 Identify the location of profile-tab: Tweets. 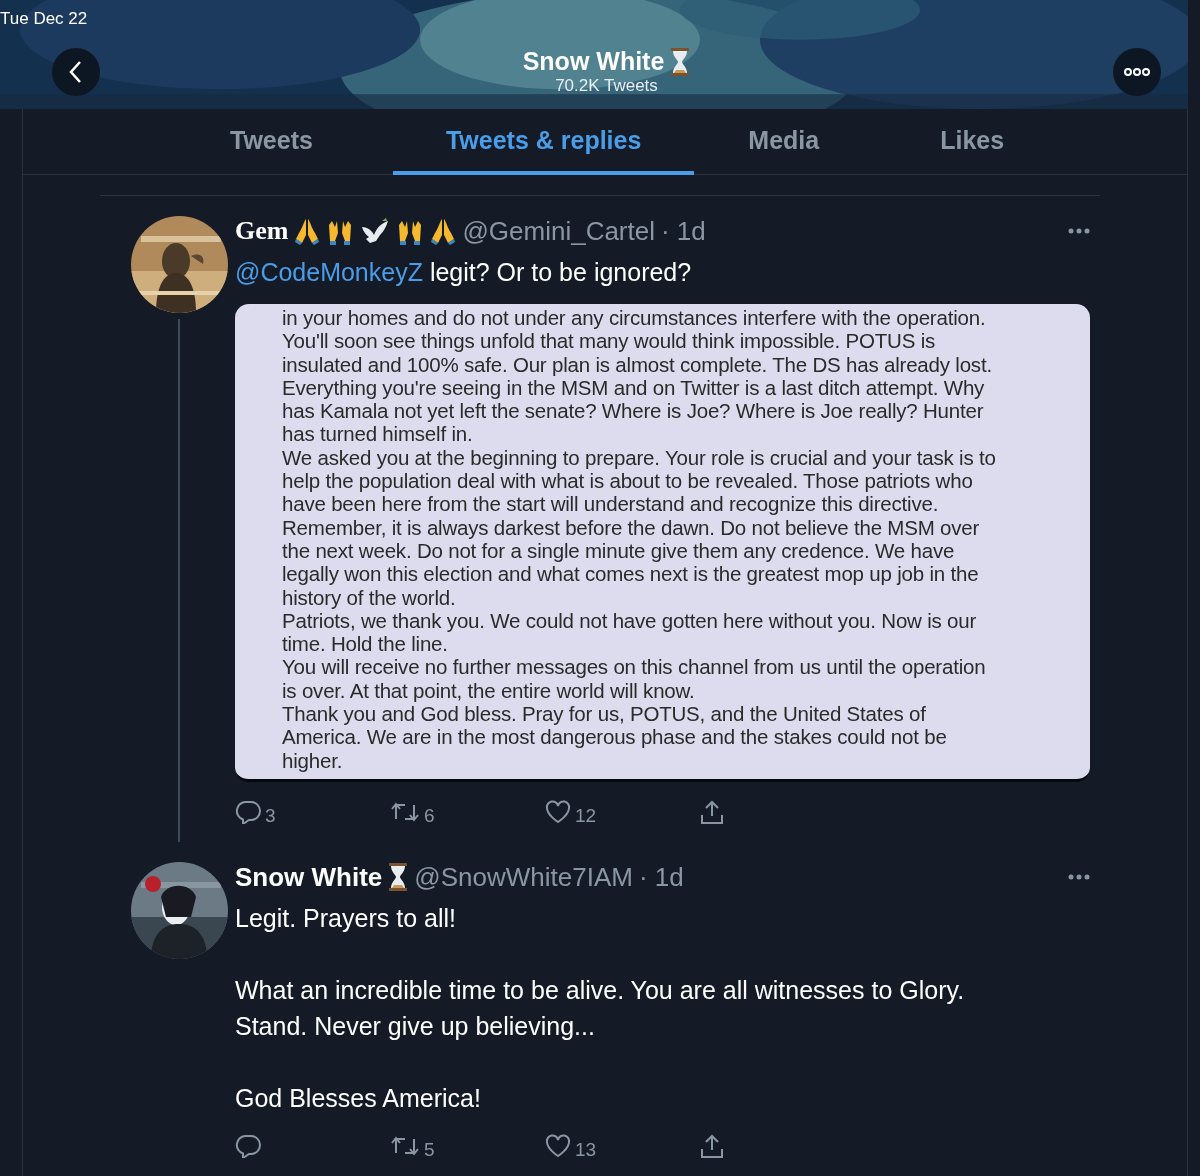
(271, 142).